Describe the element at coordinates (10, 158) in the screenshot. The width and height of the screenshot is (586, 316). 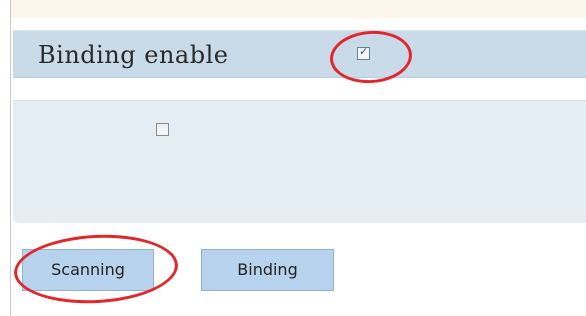
I see `left-border-rule` at that location.